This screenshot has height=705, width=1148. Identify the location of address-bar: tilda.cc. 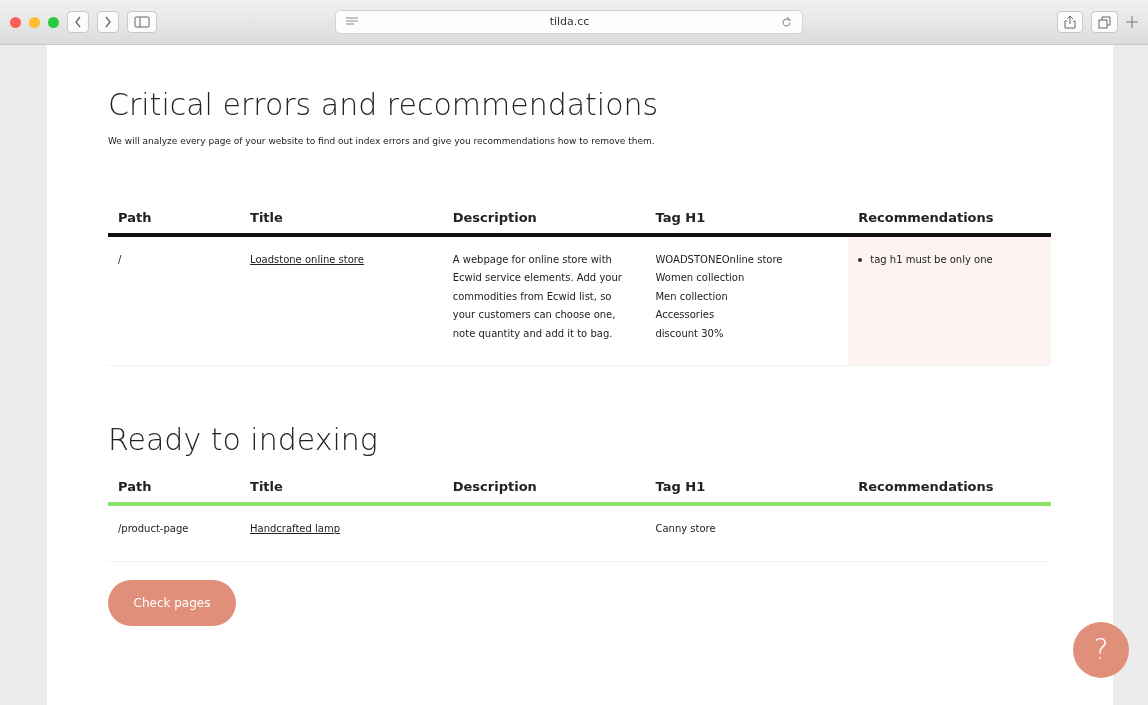
(569, 22).